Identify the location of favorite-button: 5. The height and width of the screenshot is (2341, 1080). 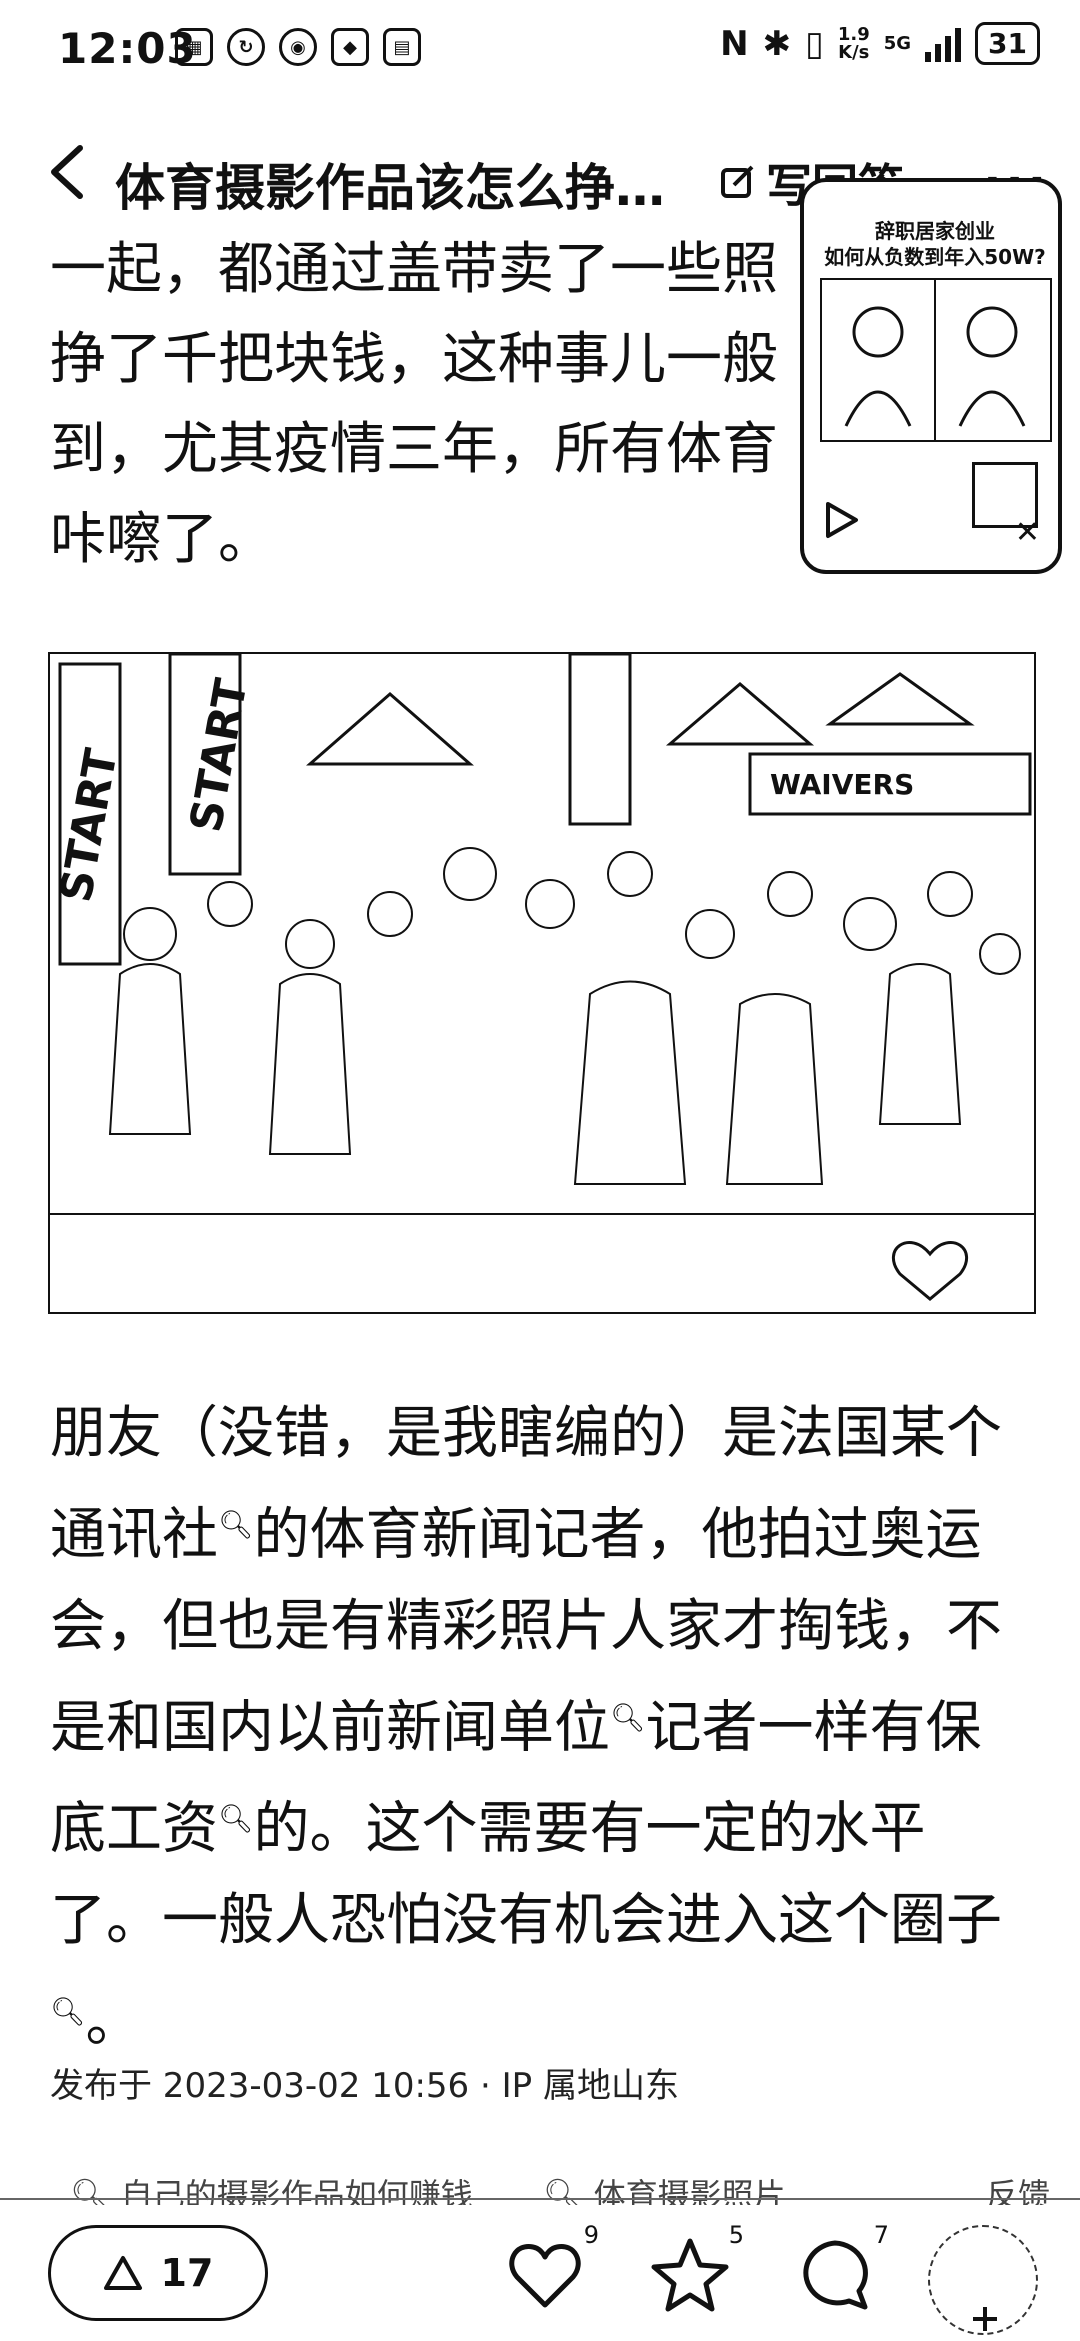
(697, 2273).